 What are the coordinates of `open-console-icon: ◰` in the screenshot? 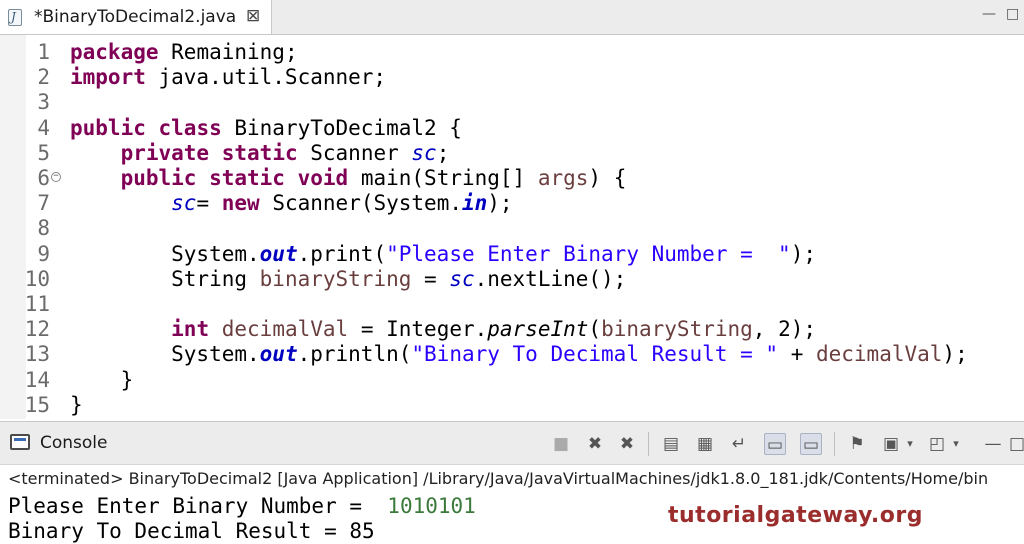 It's located at (937, 444).